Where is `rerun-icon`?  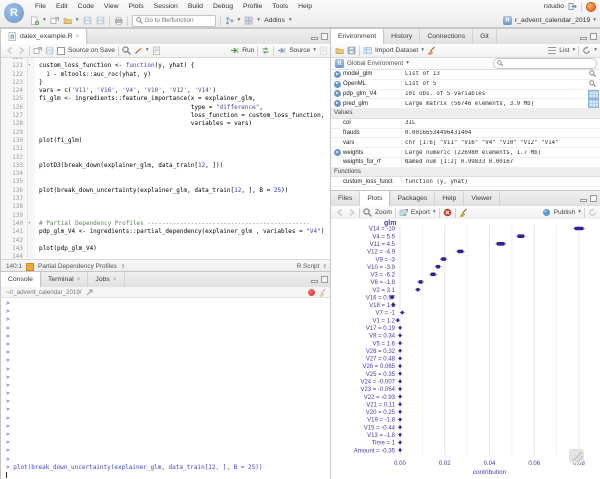
rerun-icon is located at coordinates (265, 50).